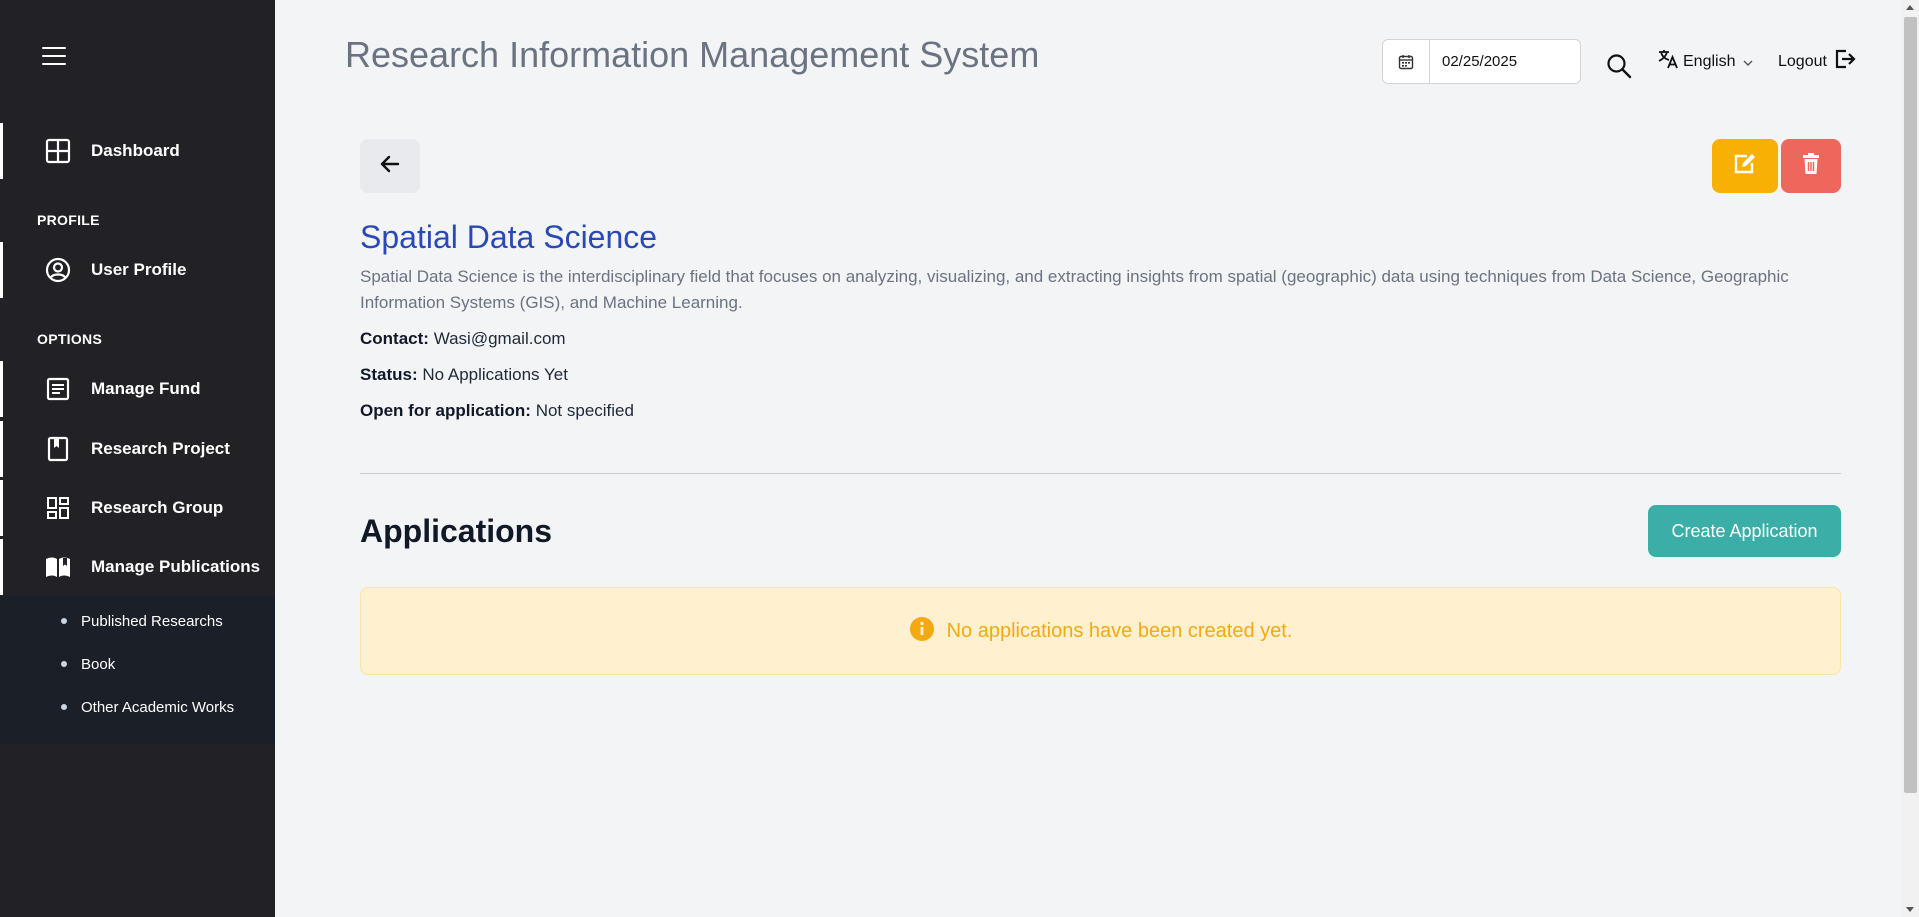  Describe the element at coordinates (1668, 61) in the screenshot. I see `translate-icon` at that location.